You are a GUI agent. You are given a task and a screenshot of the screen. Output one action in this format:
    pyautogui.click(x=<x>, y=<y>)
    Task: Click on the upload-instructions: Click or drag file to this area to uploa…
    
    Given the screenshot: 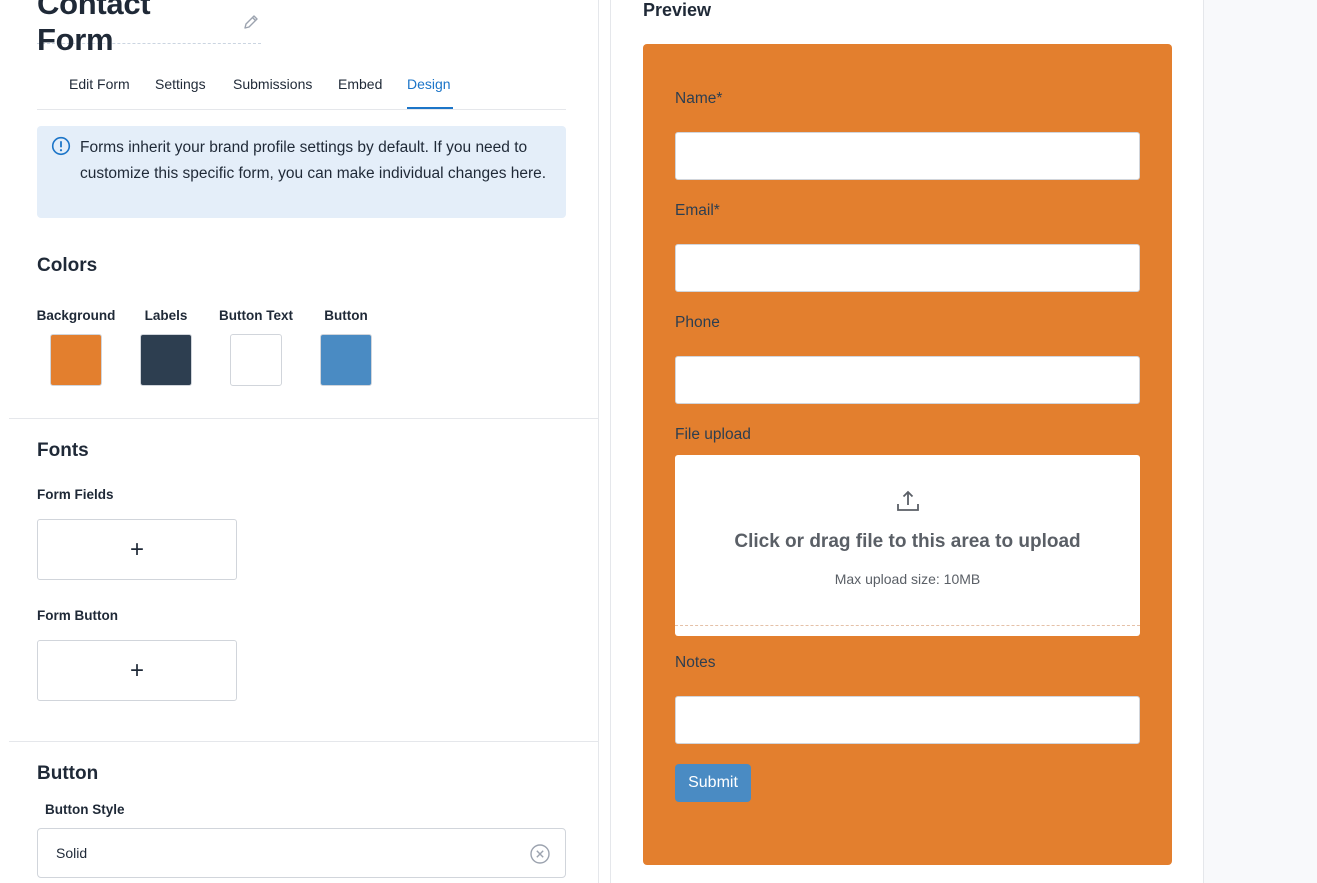 What is the action you would take?
    pyautogui.click(x=907, y=541)
    